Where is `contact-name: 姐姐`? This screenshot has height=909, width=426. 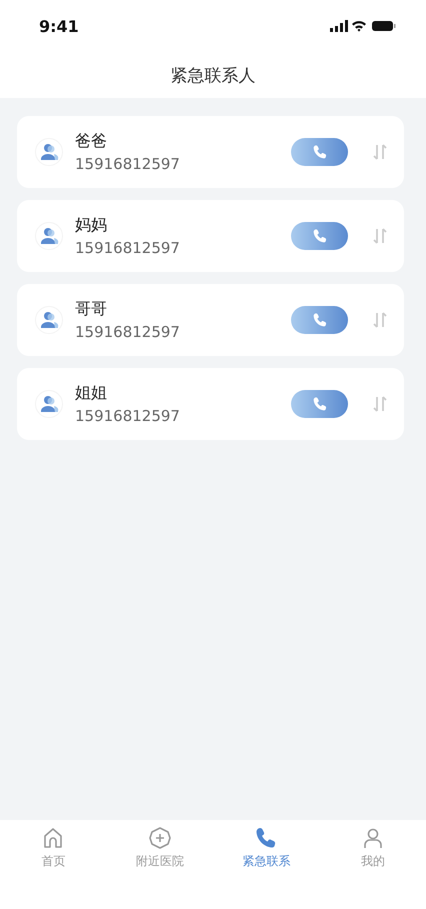
contact-name: 姐姐 is located at coordinates (91, 393).